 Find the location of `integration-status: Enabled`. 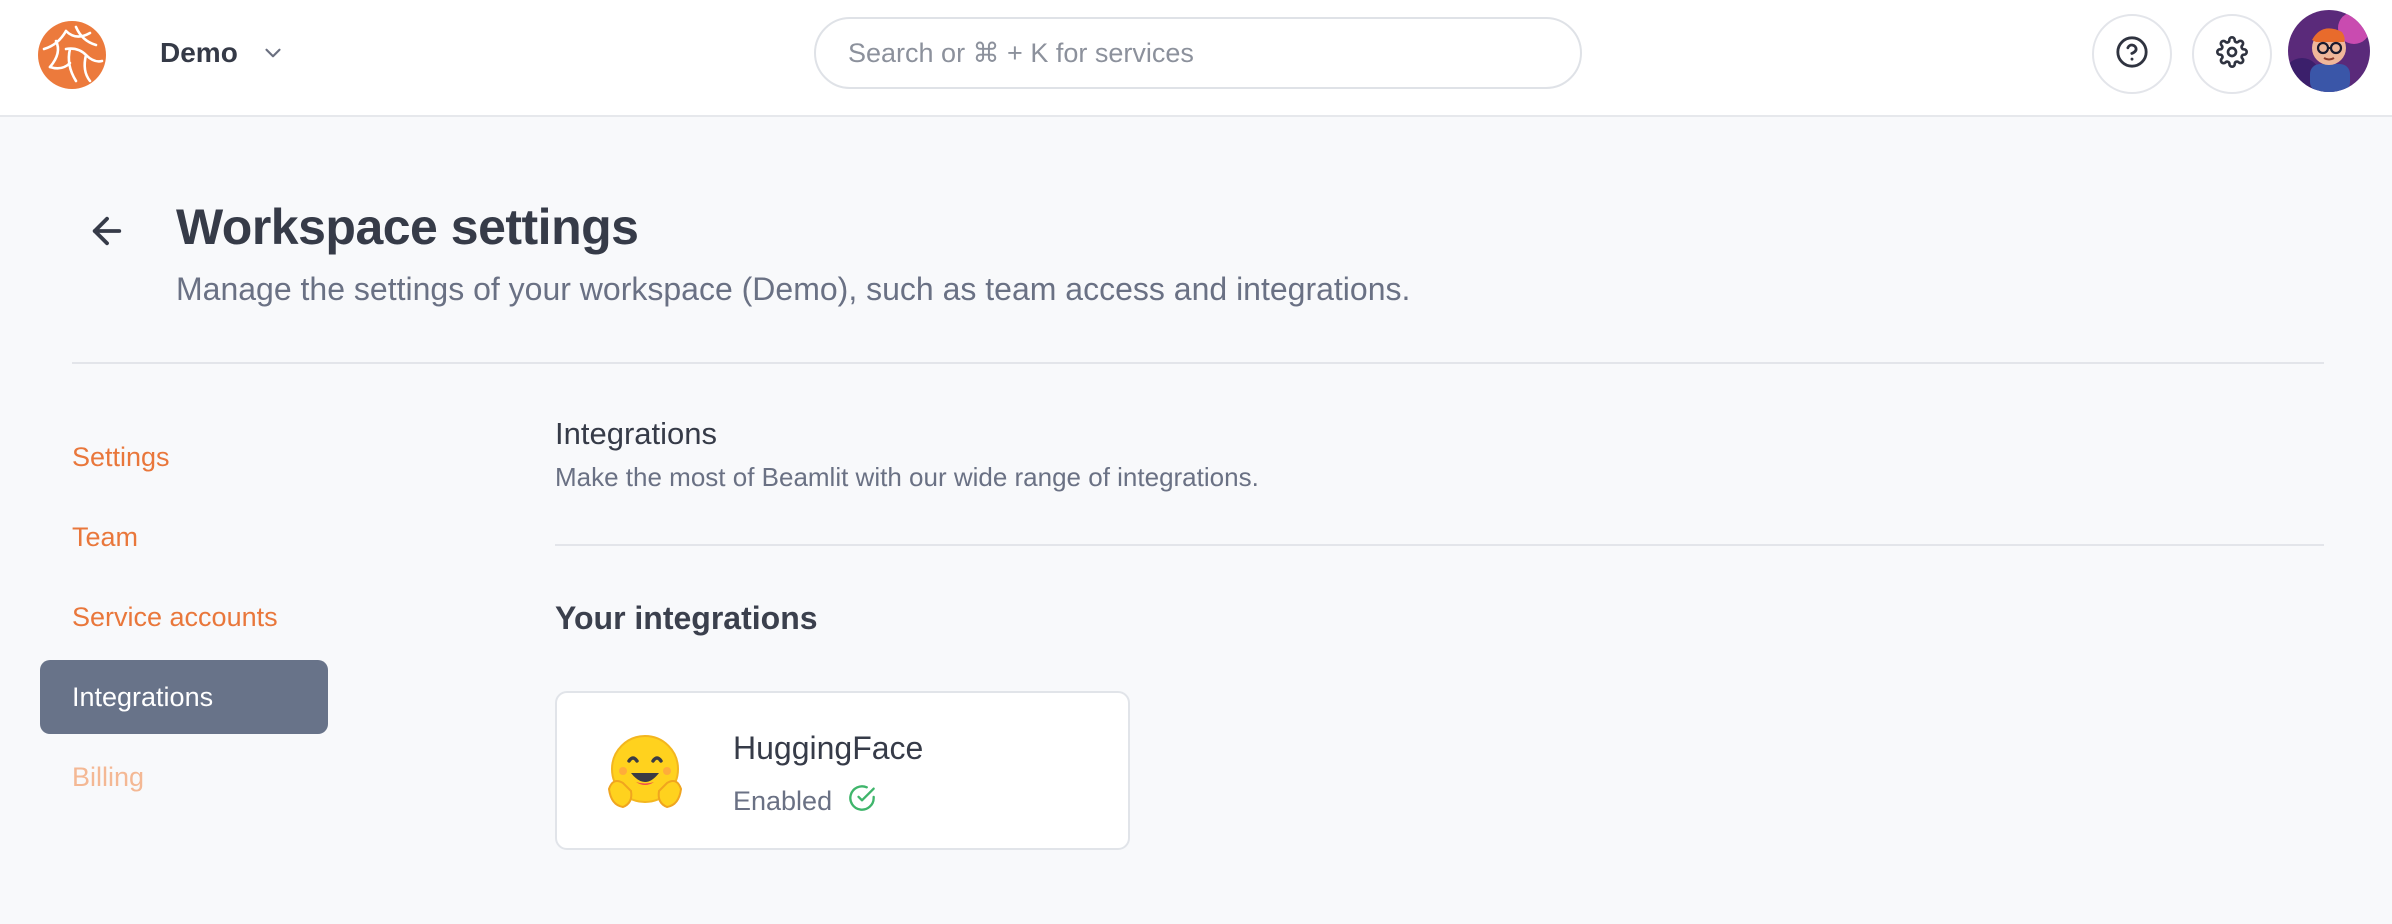

integration-status: Enabled is located at coordinates (804, 801).